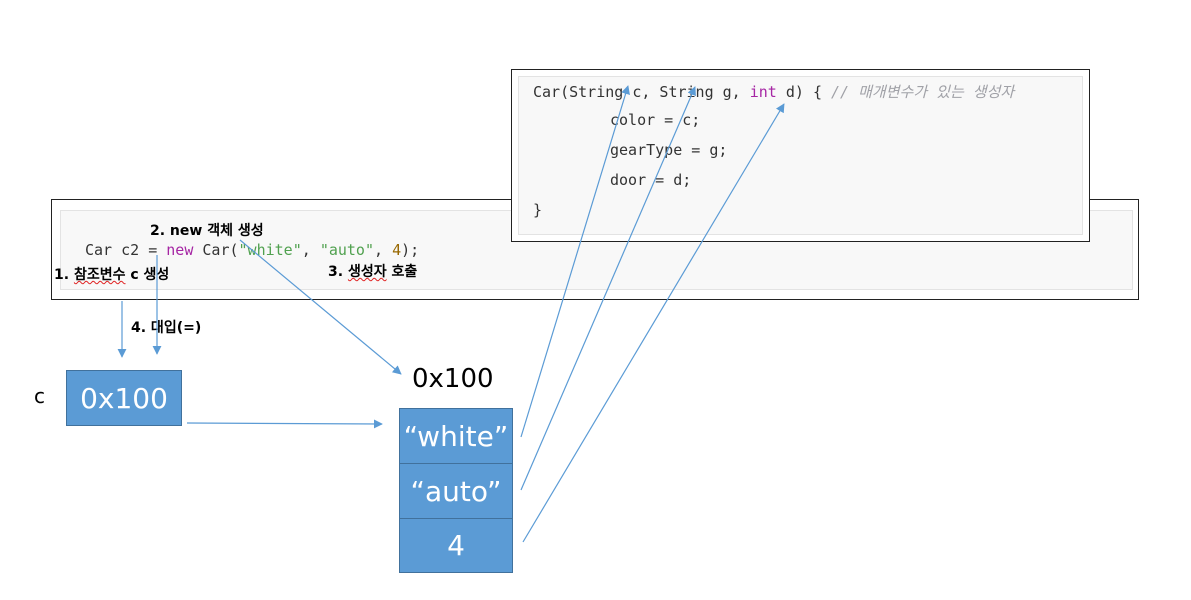  I want to click on arrow-step2, so click(320, 307).